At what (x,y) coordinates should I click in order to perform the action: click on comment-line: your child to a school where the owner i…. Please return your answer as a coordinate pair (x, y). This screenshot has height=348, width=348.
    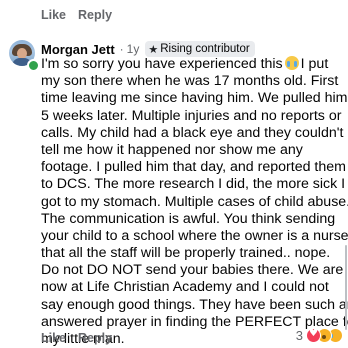
    Looking at the image, I should click on (194, 235).